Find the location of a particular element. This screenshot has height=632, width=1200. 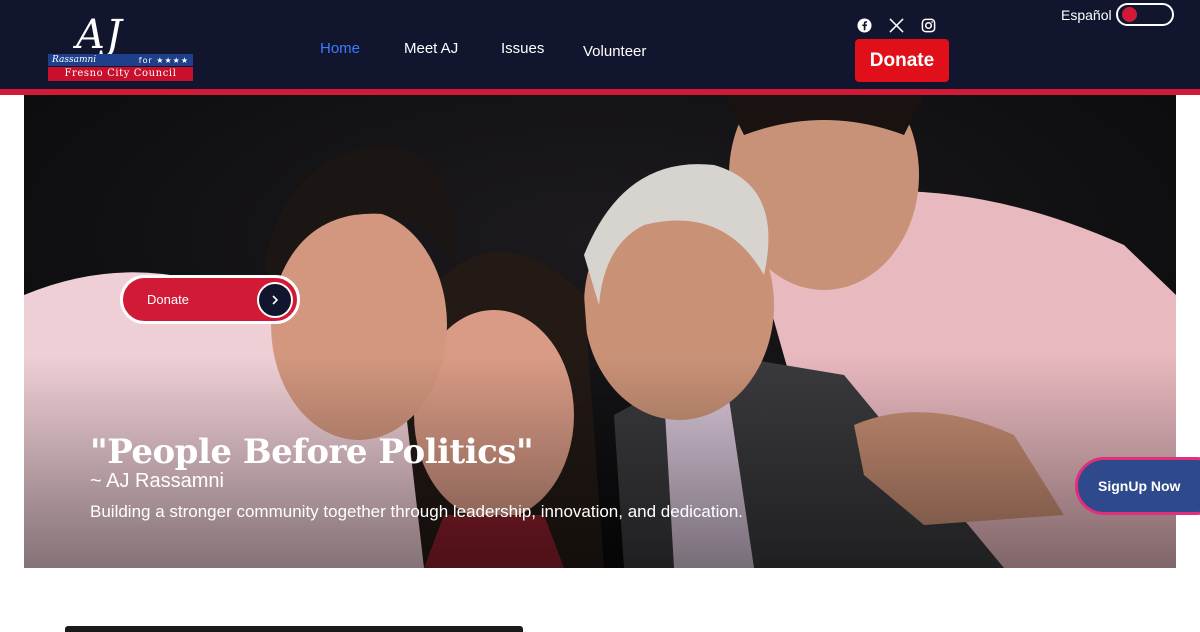

hero-donate-button: Donate is located at coordinates (210, 299).